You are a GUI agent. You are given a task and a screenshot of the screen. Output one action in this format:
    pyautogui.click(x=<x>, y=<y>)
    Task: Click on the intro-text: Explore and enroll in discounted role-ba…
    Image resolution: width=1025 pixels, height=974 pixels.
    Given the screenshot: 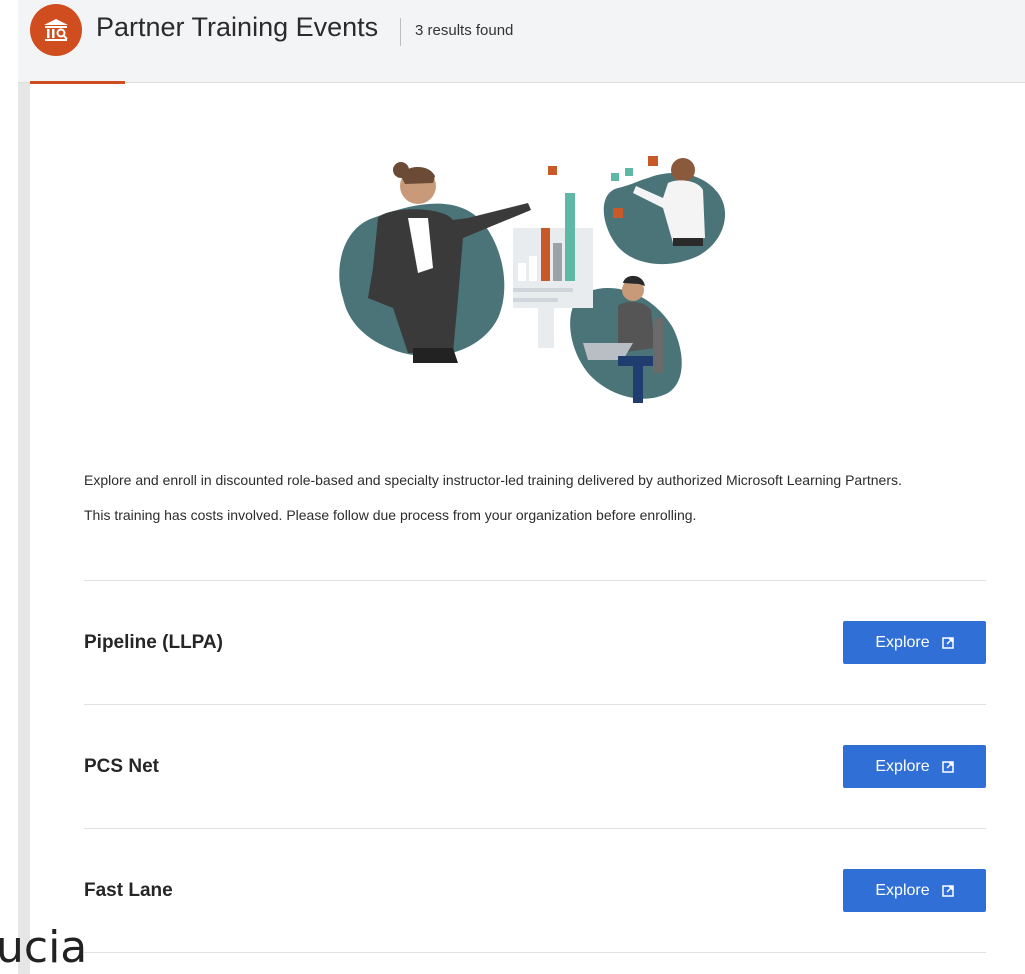 What is the action you would take?
    pyautogui.click(x=524, y=505)
    